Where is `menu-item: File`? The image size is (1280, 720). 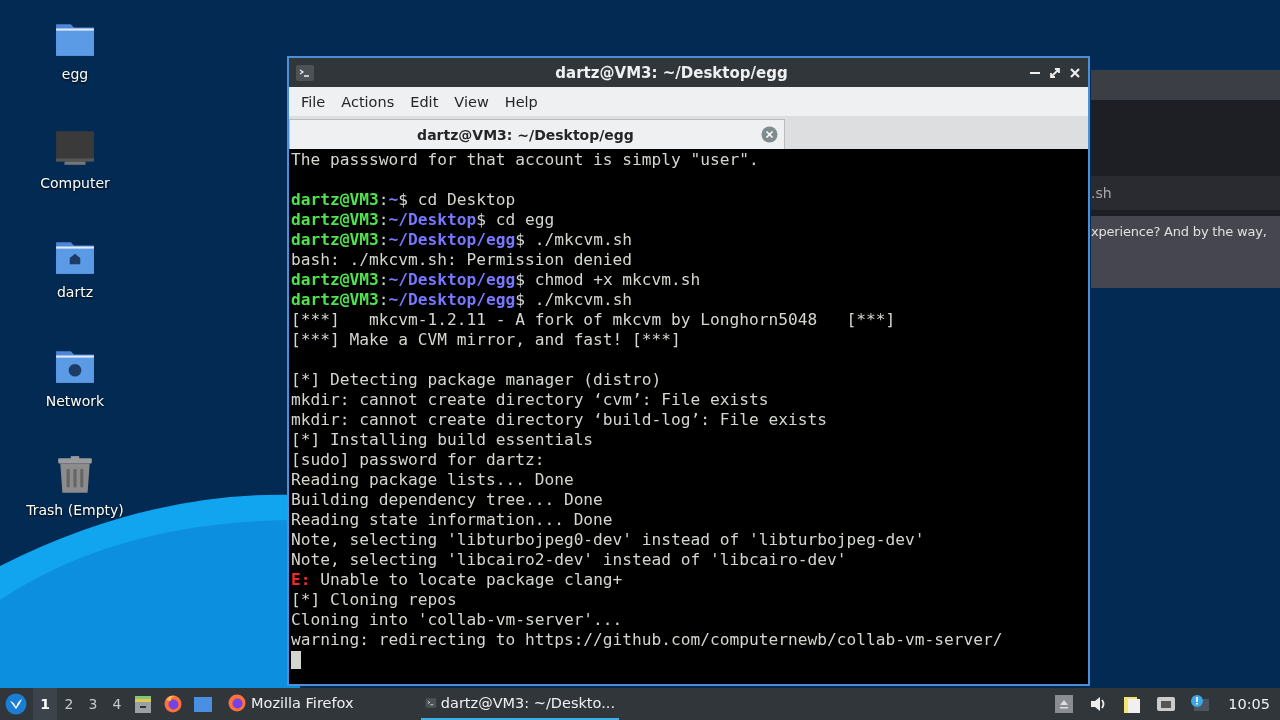
menu-item: File is located at coordinates (313, 101).